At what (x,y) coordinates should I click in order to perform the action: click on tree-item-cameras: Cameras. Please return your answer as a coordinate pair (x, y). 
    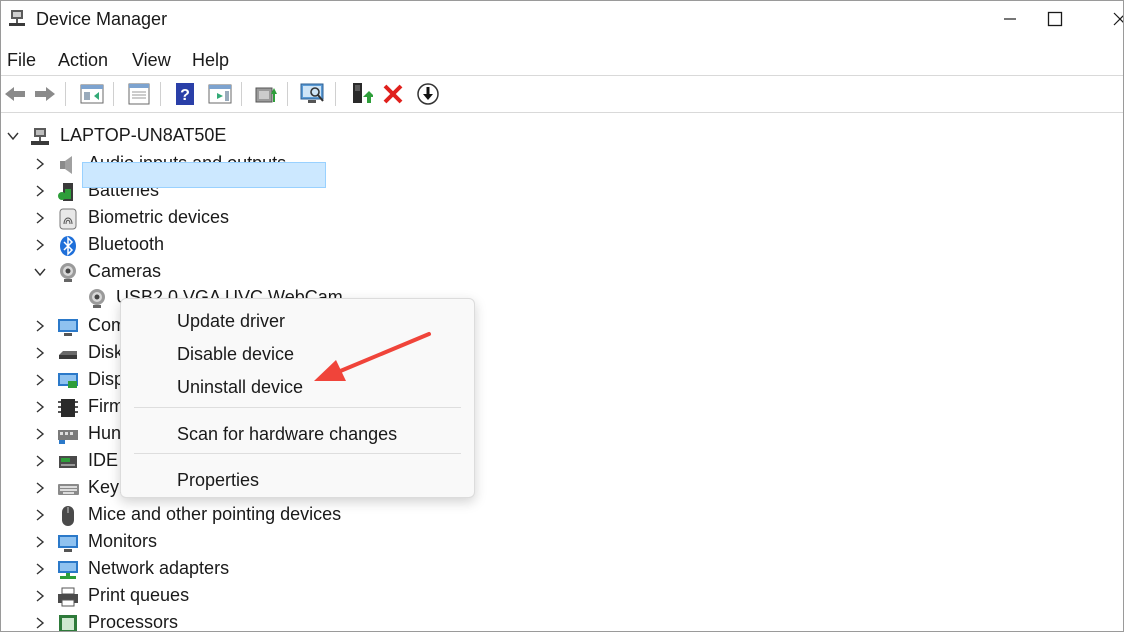
    Looking at the image, I should click on (562, 272).